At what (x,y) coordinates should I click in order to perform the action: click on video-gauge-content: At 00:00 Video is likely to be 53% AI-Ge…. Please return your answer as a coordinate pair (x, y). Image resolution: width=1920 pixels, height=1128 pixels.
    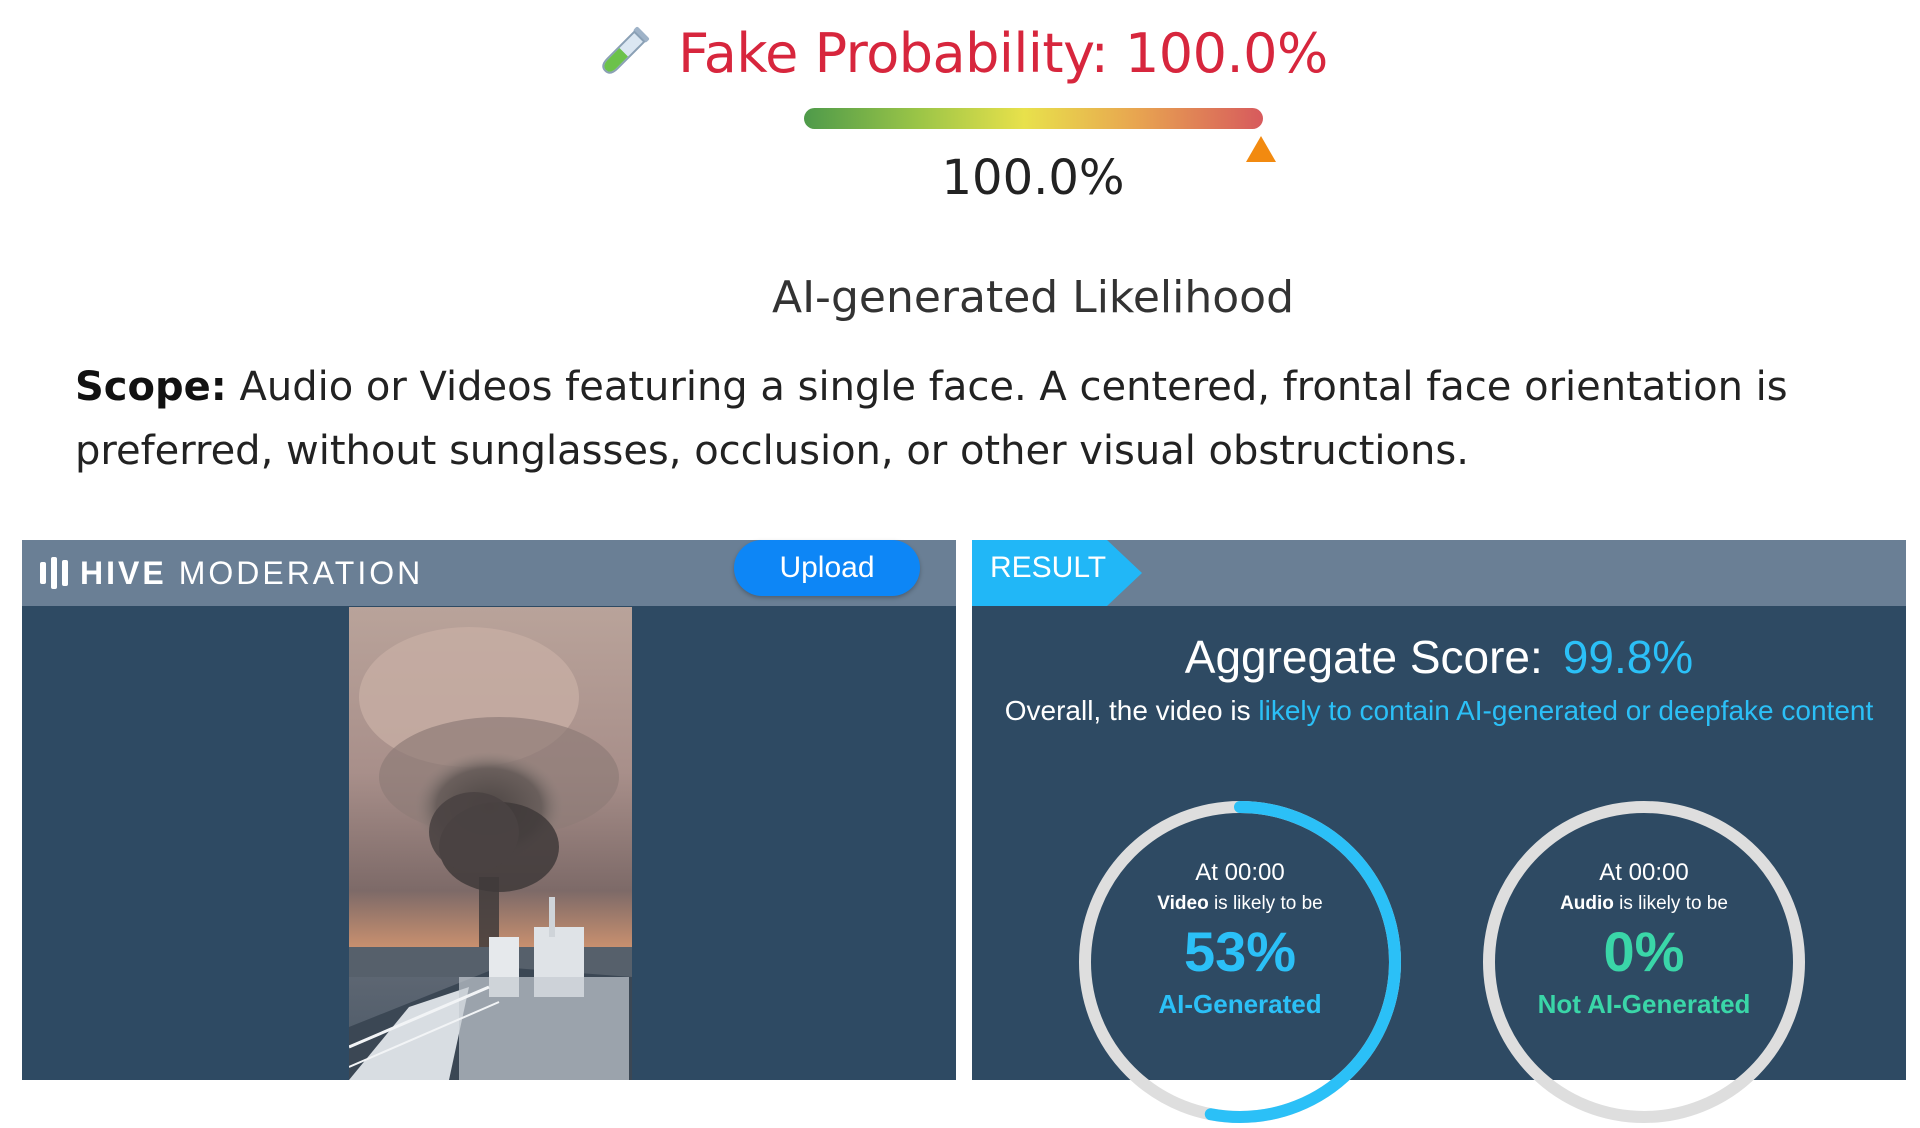
    Looking at the image, I should click on (1240, 941).